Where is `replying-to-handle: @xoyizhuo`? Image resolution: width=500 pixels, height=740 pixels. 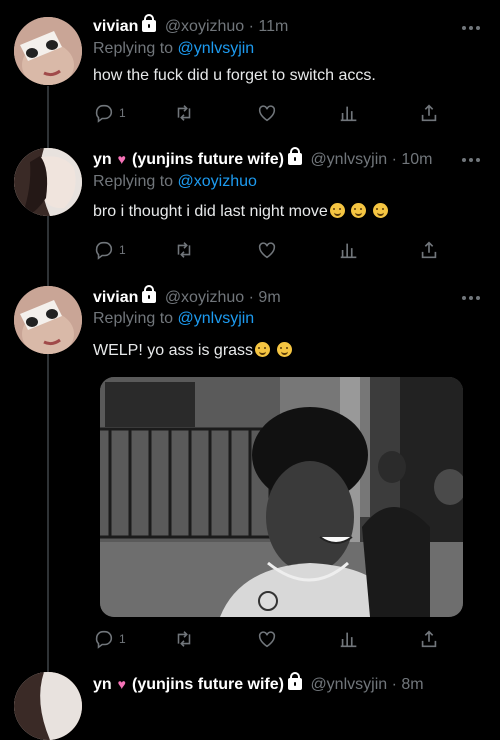
replying-to-handle: @xoyizhuo is located at coordinates (217, 181).